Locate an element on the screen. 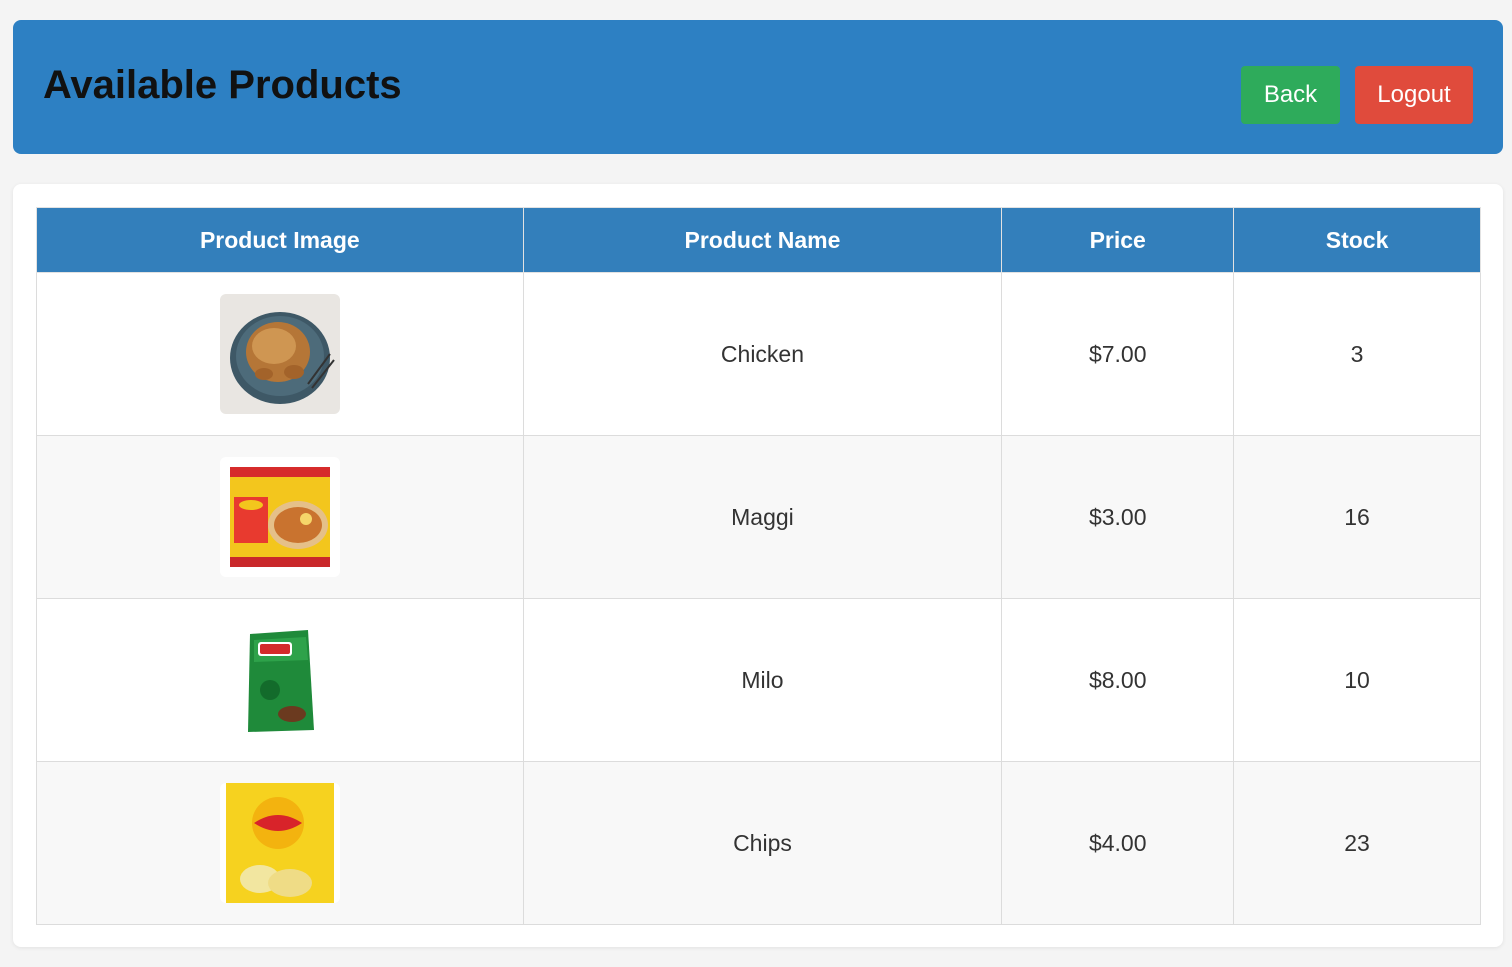 This screenshot has width=1512, height=967. product-price: $7.00 is located at coordinates (1118, 354).